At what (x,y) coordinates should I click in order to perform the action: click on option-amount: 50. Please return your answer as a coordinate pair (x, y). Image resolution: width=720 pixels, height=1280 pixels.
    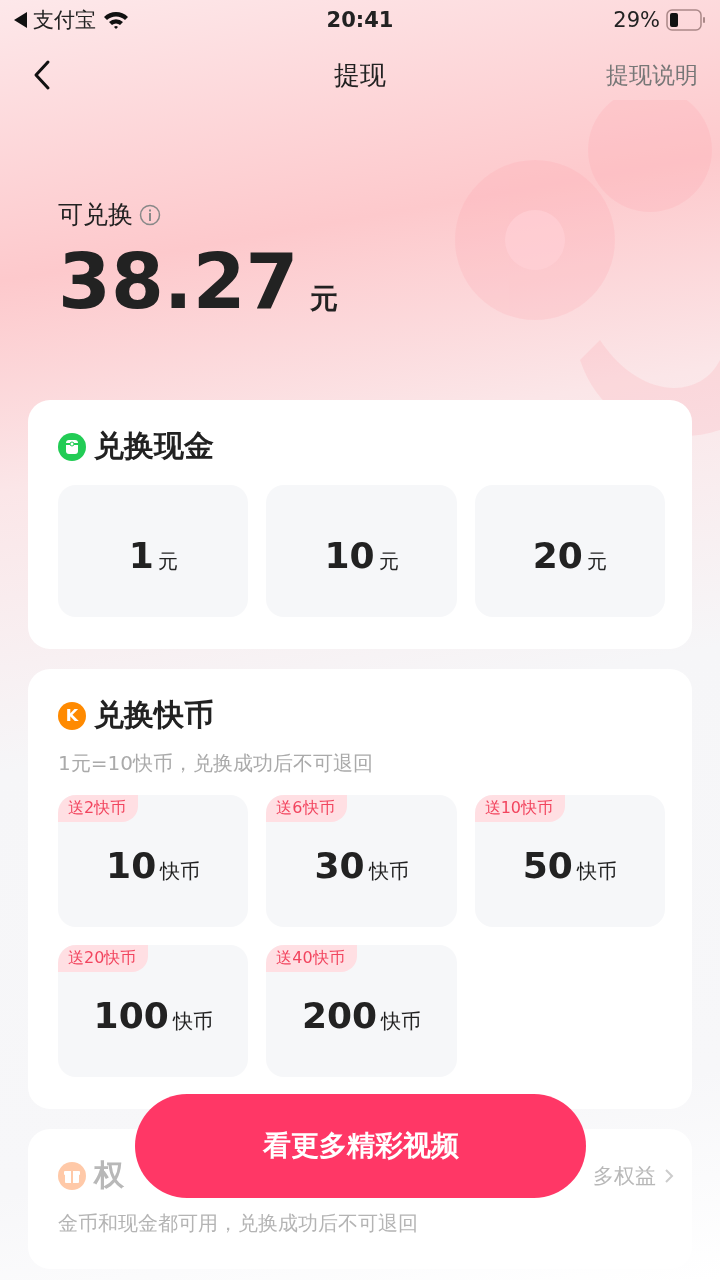
    Looking at the image, I should click on (547, 865).